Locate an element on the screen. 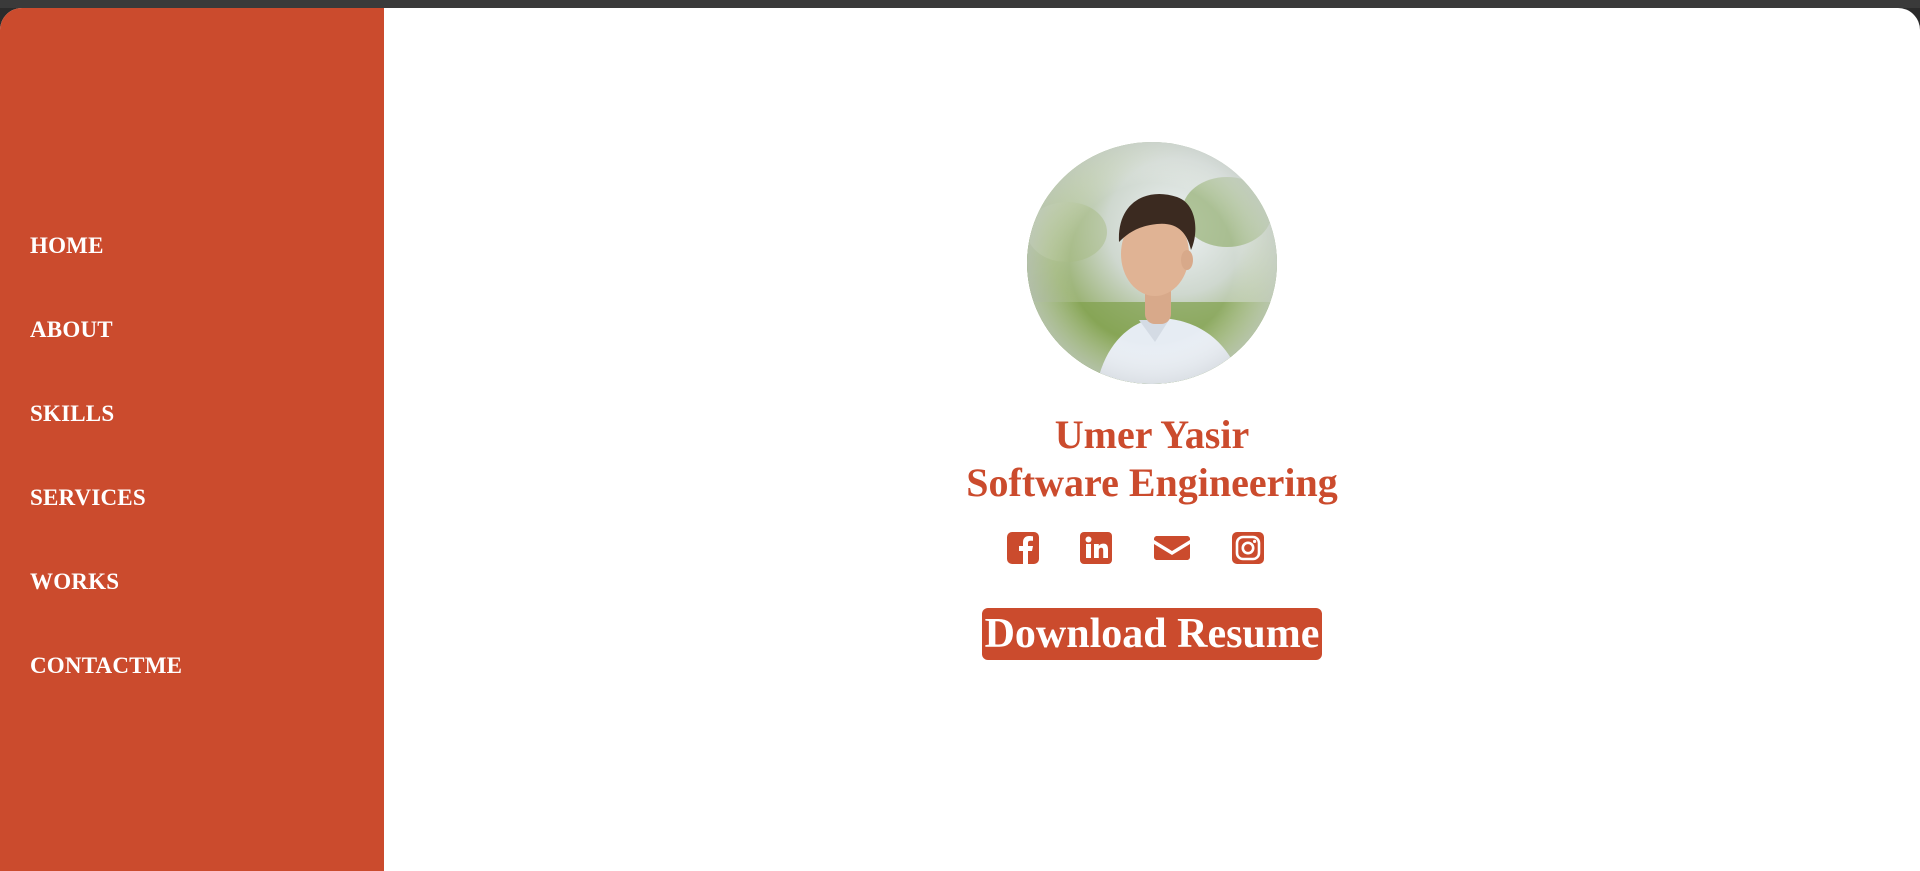 The height and width of the screenshot is (871, 1920). social-links is located at coordinates (1156, 550).